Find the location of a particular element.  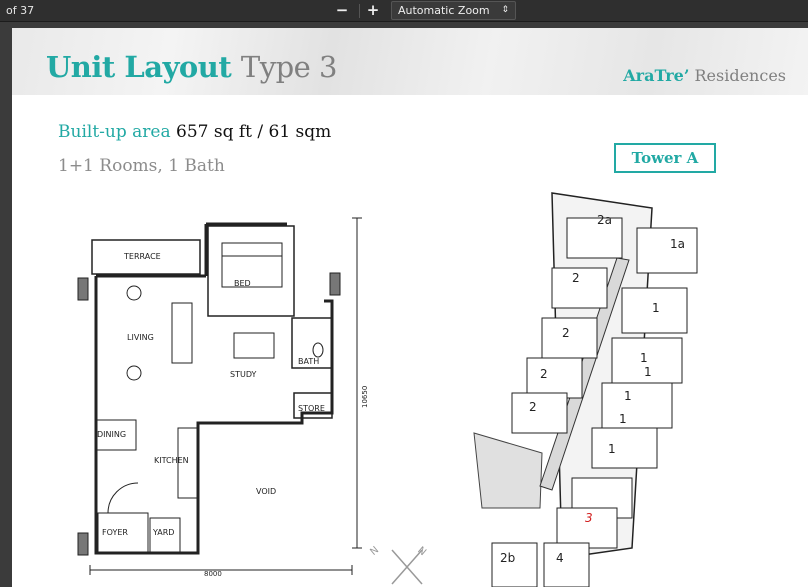

unit-label: 2a is located at coordinates (604, 220).